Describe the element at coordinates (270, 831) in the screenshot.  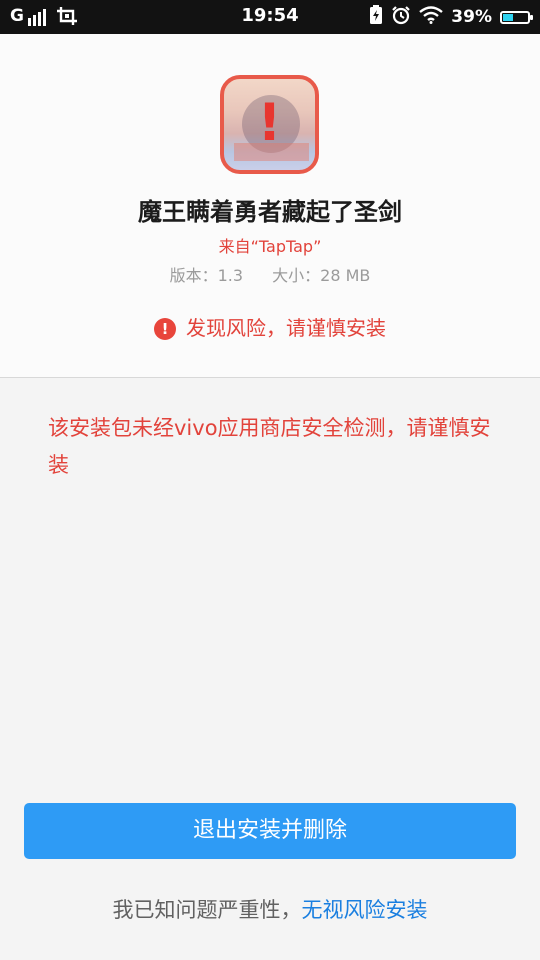
I see `exit-and-delete-button: 退出安装并删除` at that location.